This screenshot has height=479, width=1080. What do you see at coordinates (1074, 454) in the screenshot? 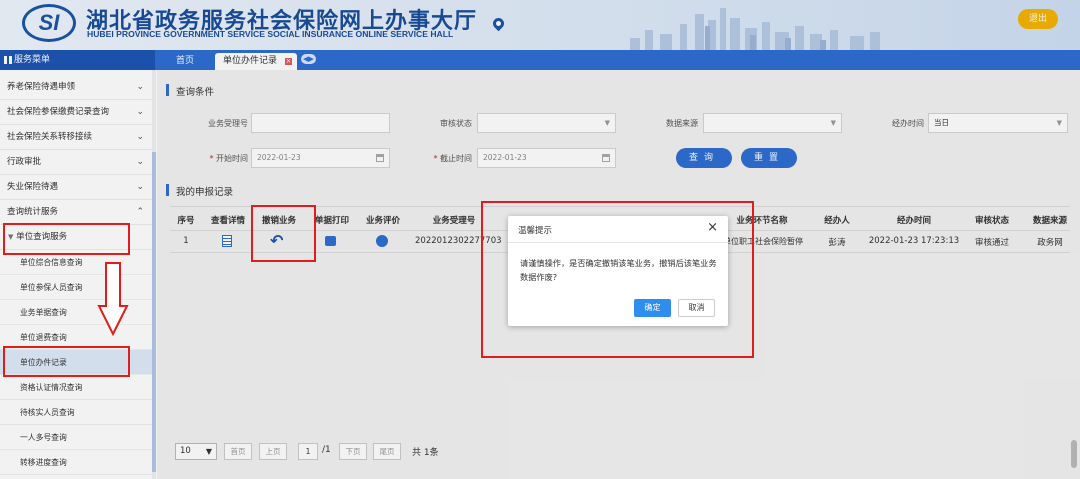
I see `page-scrollbar` at bounding box center [1074, 454].